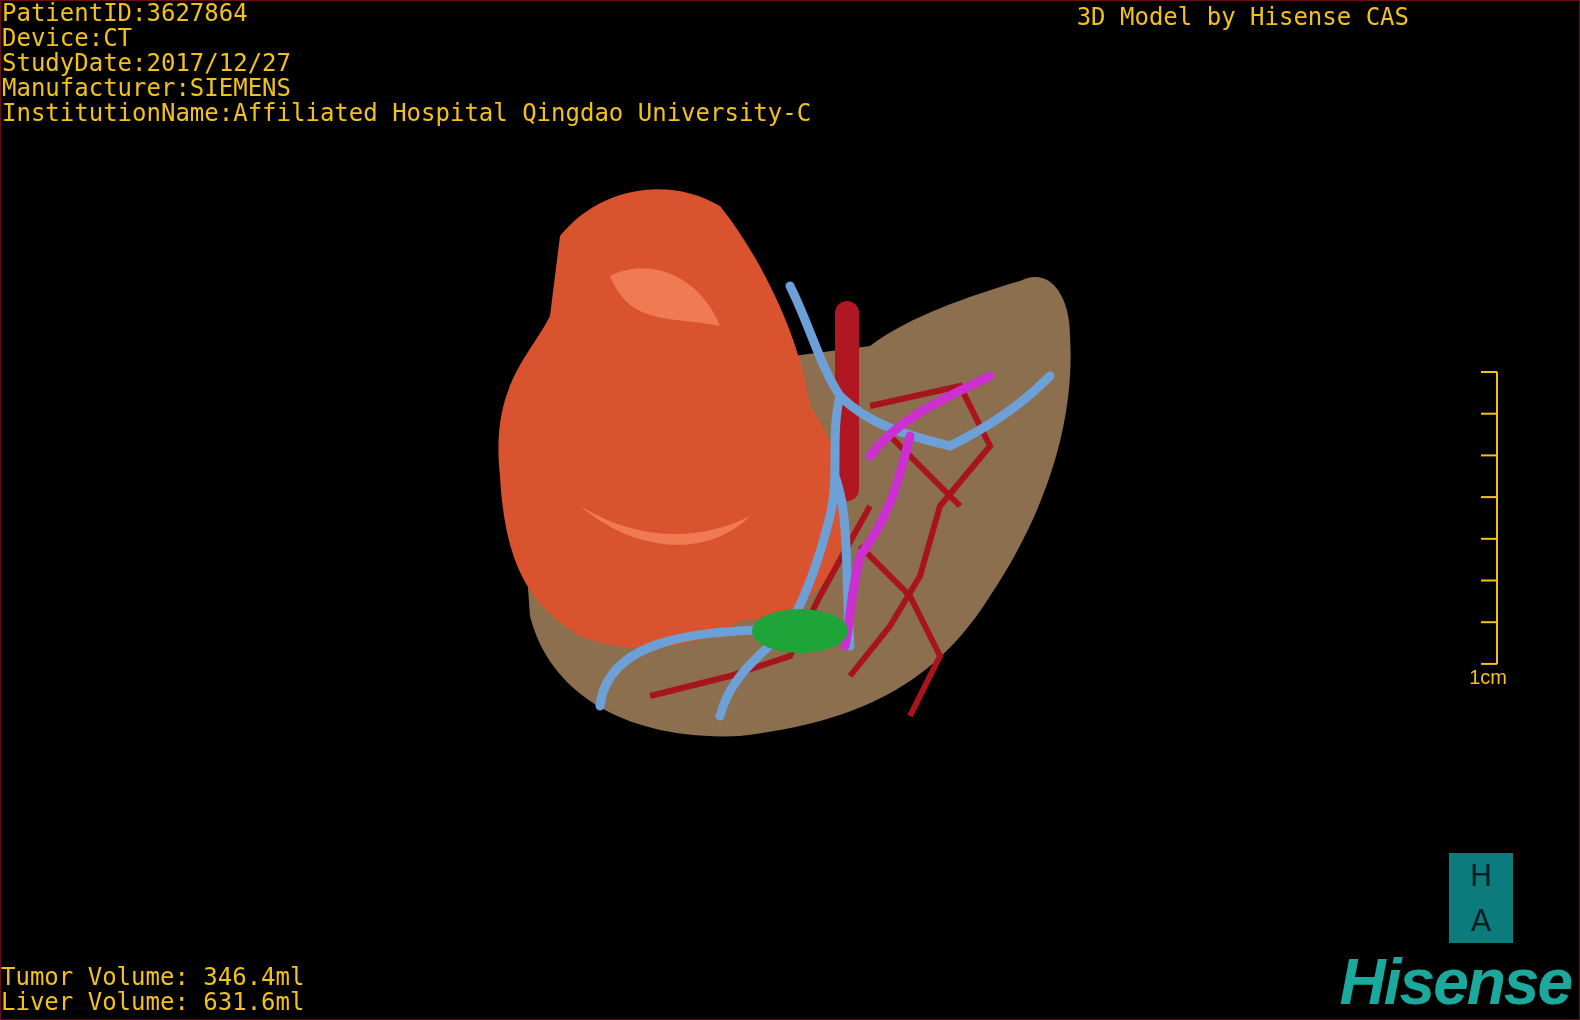  What do you see at coordinates (1488, 677) in the screenshot?
I see `scale-label: 1cm` at bounding box center [1488, 677].